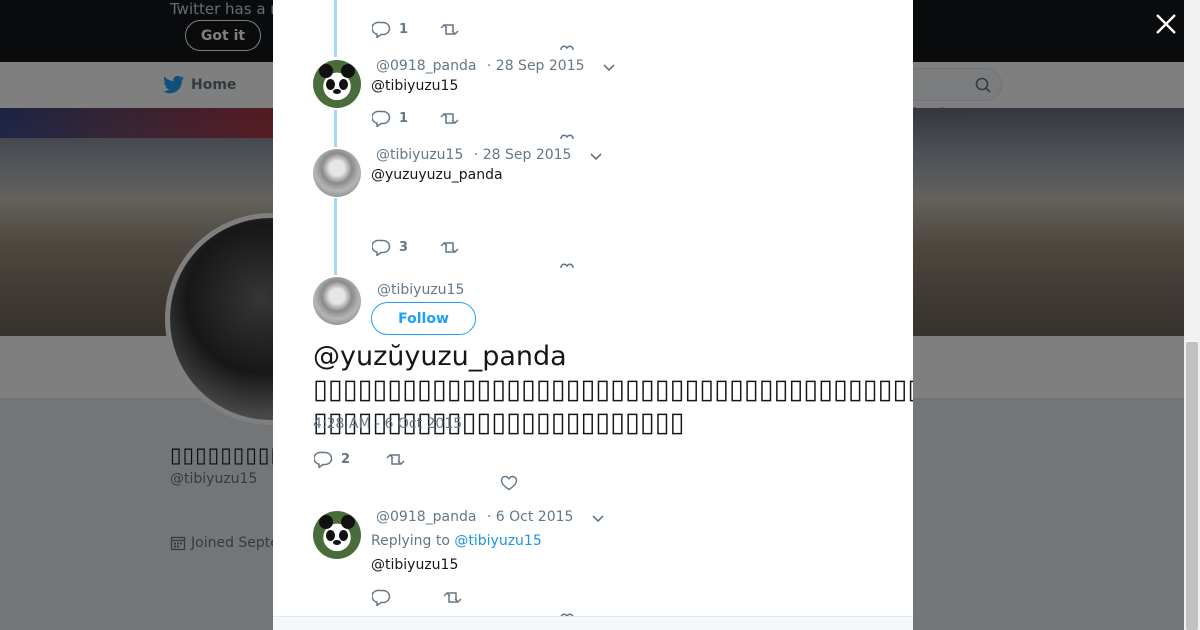  What do you see at coordinates (387, 424) in the screenshot?
I see `main-tweet-timestamp: 4:28 AM - 6 Oct 2015` at bounding box center [387, 424].